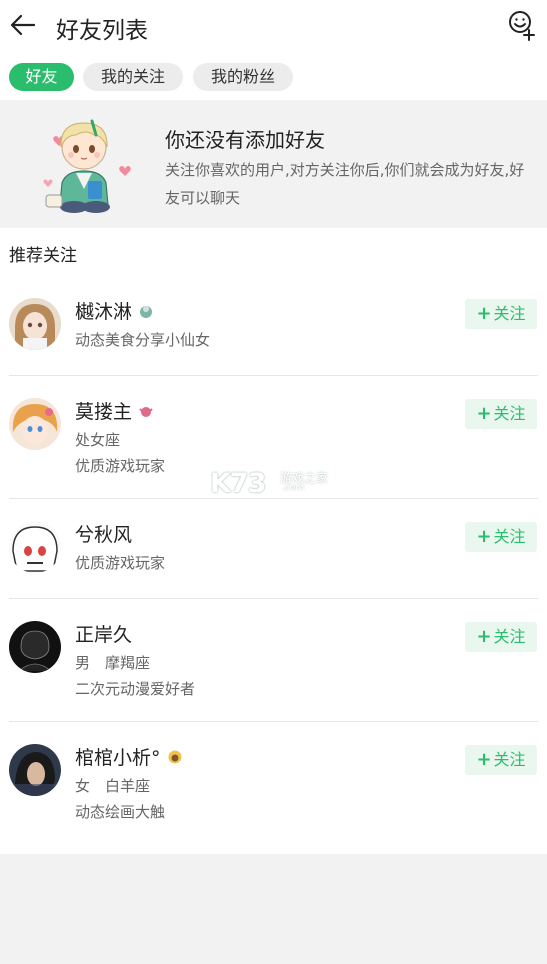 This screenshot has width=547, height=964. I want to click on add-friend-icon, so click(522, 25).